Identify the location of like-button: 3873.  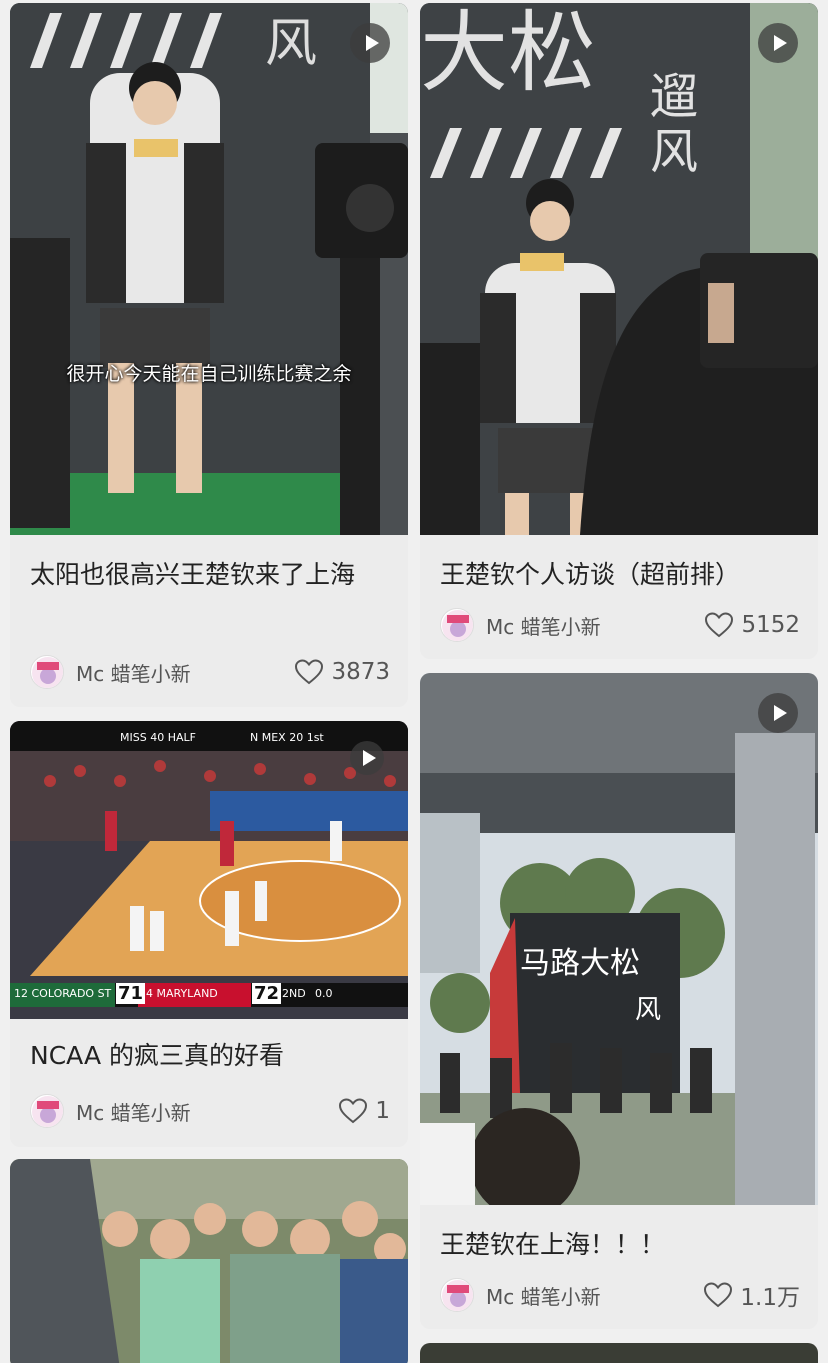
(342, 672).